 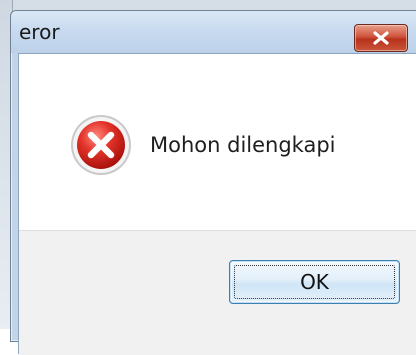 I want to click on dialog-message: Mohon dilengkapi, so click(x=243, y=145).